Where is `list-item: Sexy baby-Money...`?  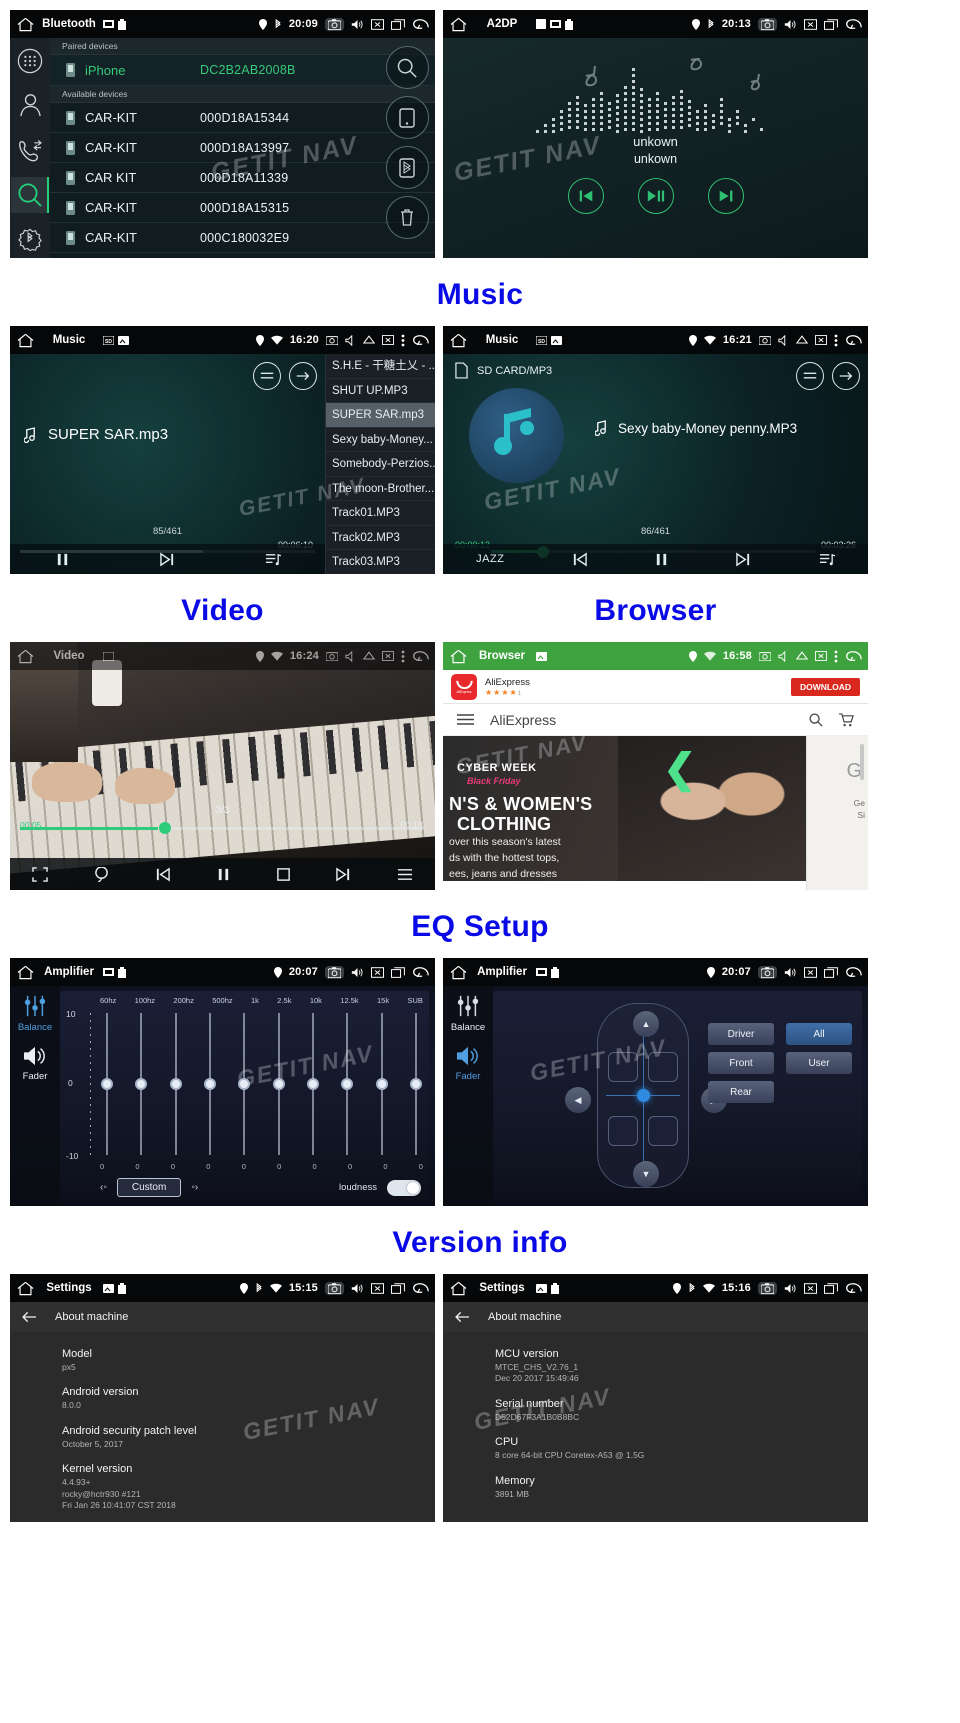 list-item: Sexy baby-Money... is located at coordinates (380, 440).